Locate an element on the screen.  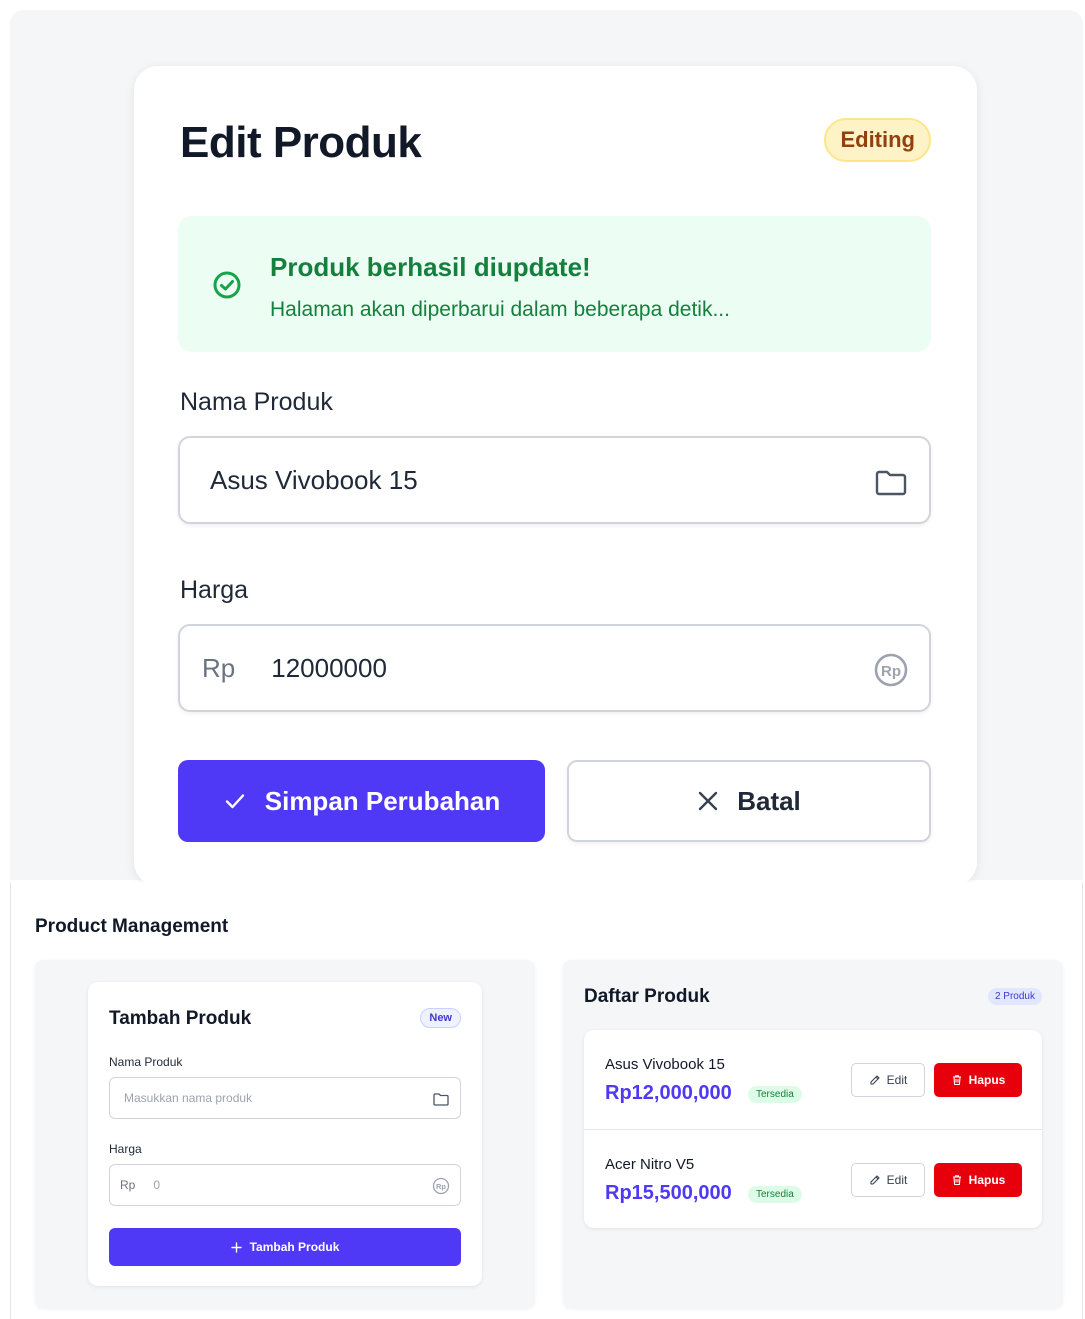
save-button-label: Simpan Perubahan is located at coordinates (382, 800).